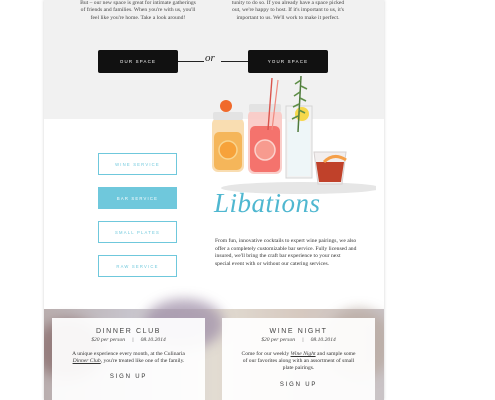  Describe the element at coordinates (267, 203) in the screenshot. I see `libations-heading: Libations` at that location.